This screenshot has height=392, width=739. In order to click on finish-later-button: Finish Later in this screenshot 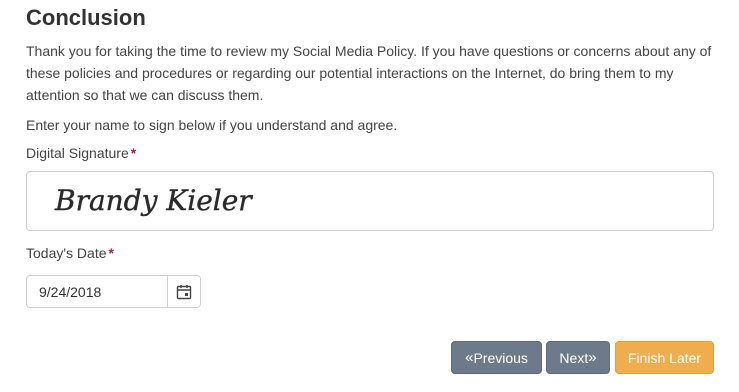, I will do `click(664, 357)`.